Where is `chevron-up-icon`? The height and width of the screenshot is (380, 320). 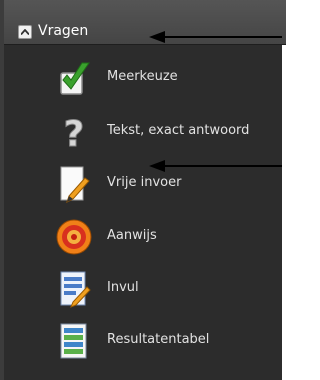
chevron-up-icon is located at coordinates (25, 32).